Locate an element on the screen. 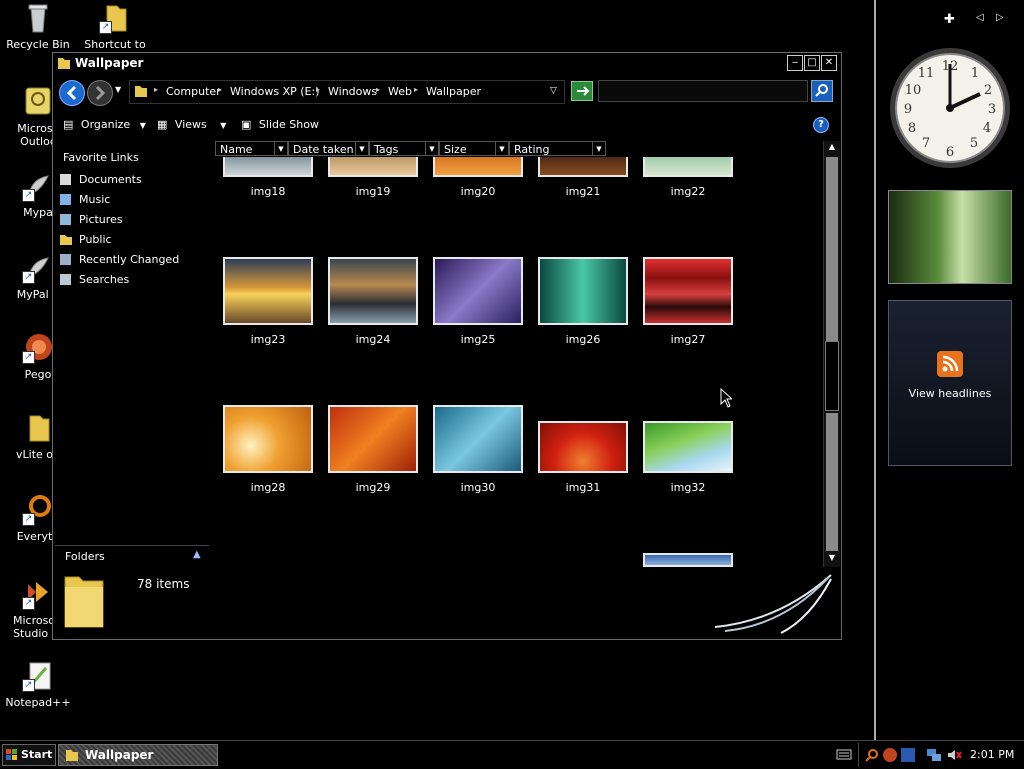  svg-text: 2 is located at coordinates (988, 90).